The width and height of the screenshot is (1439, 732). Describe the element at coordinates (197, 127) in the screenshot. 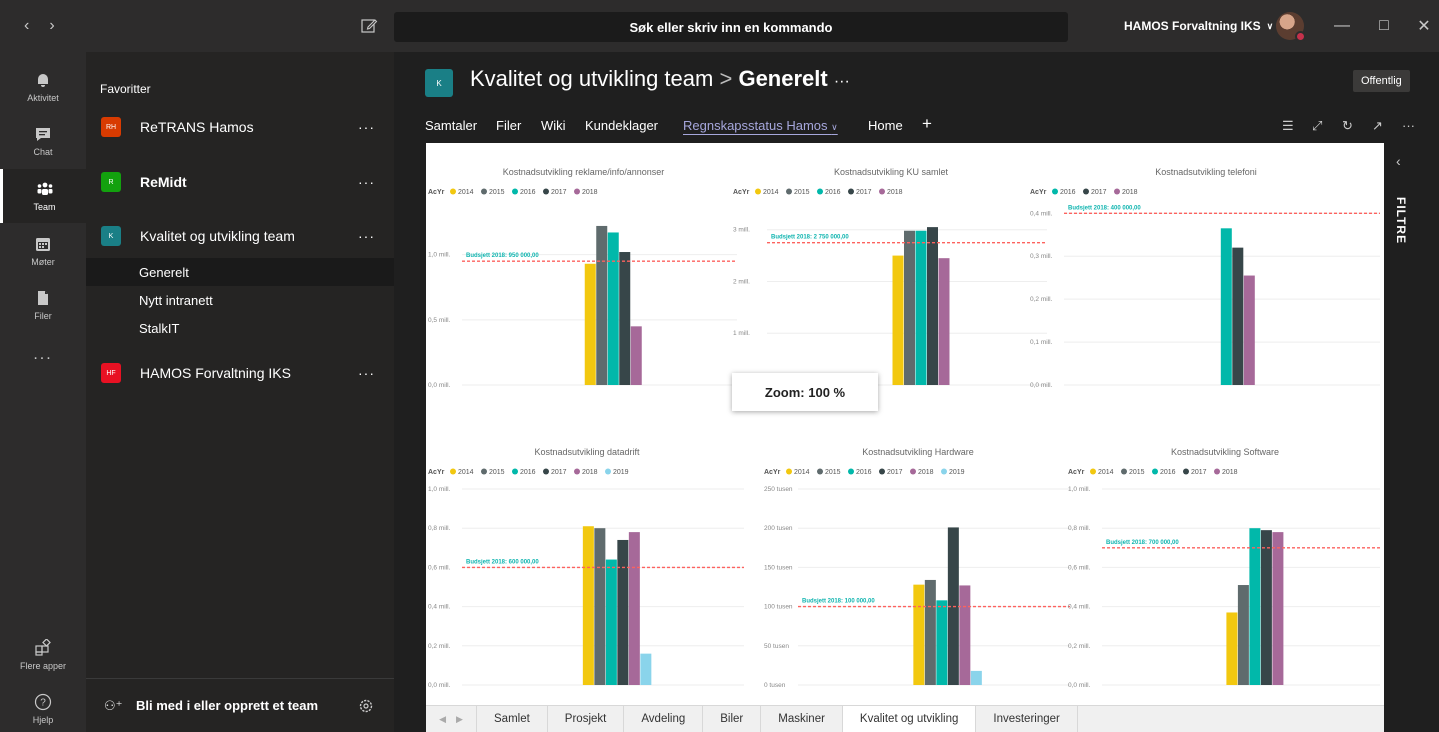

I see `team-name: ReTRANS Hamos` at that location.